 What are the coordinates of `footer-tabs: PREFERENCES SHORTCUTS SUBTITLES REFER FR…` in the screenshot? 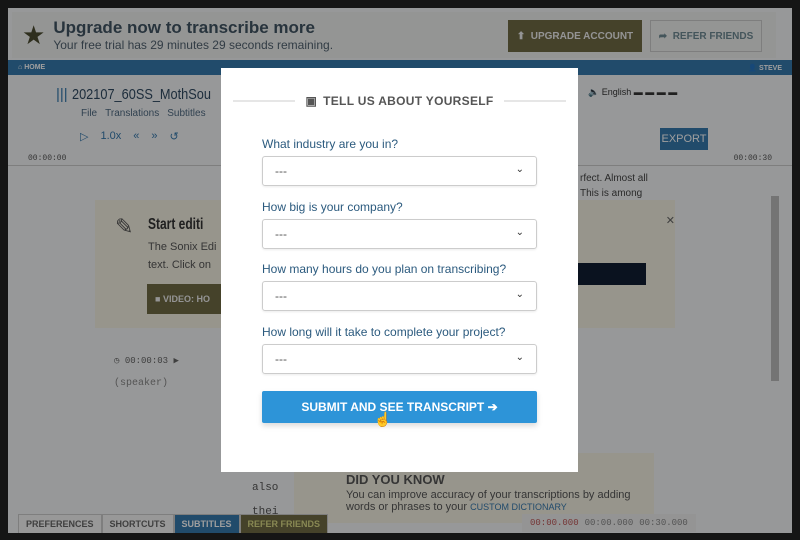 It's located at (173, 523).